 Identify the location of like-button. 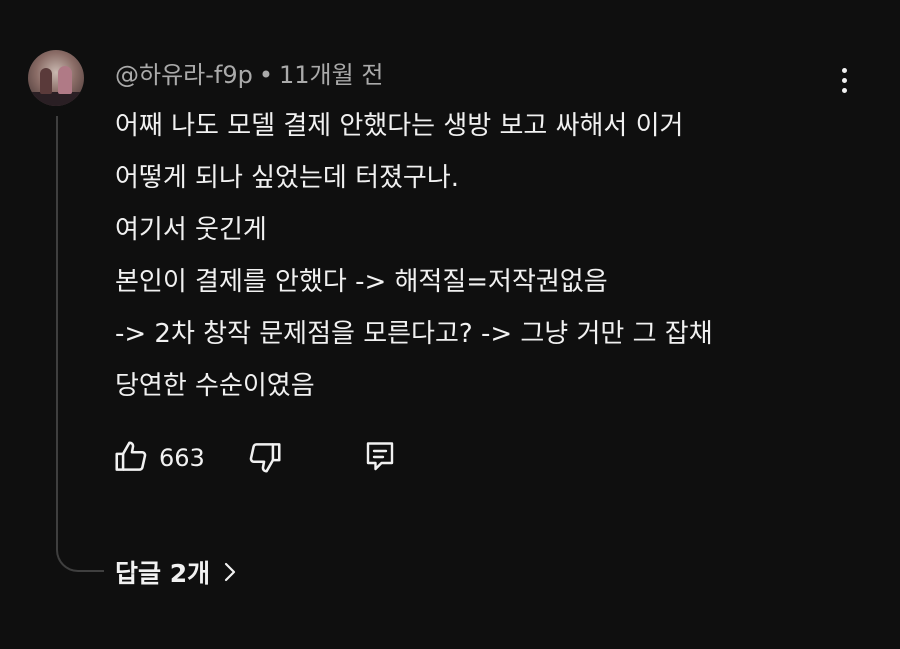
(131, 457).